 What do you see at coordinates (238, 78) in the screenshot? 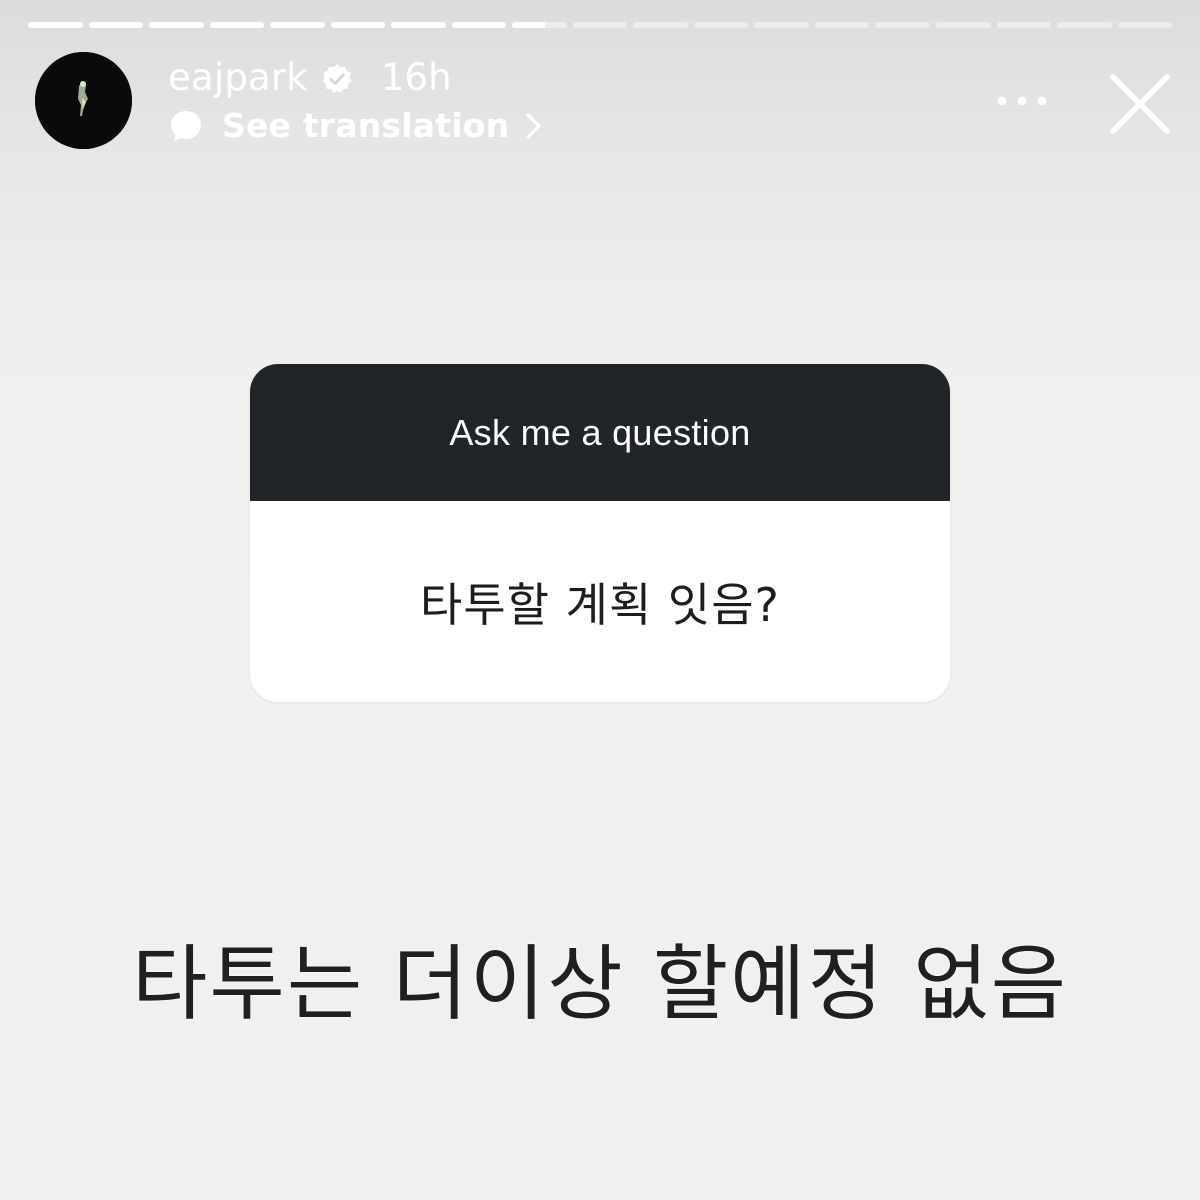
I see `username: eajpark` at bounding box center [238, 78].